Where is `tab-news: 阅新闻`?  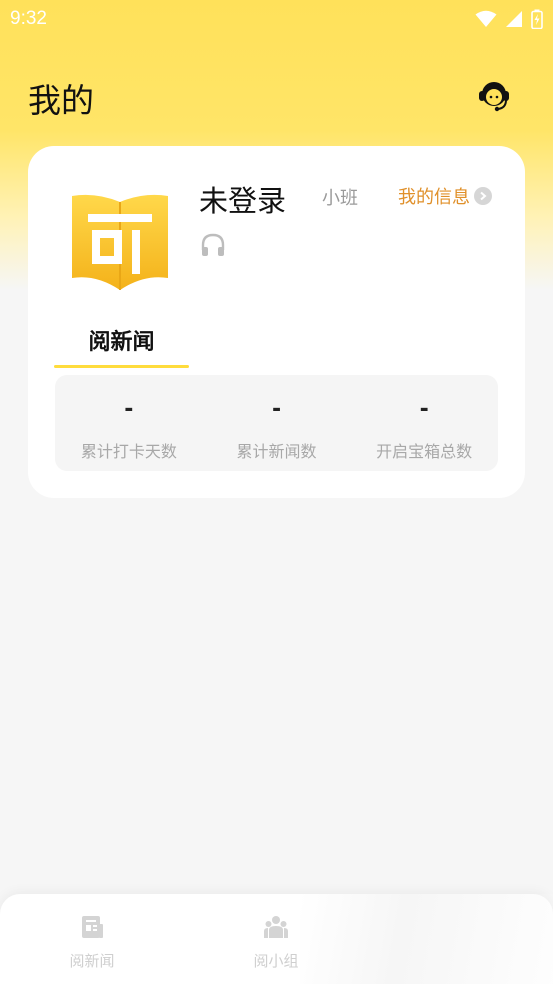 tab-news: 阅新闻 is located at coordinates (121, 346).